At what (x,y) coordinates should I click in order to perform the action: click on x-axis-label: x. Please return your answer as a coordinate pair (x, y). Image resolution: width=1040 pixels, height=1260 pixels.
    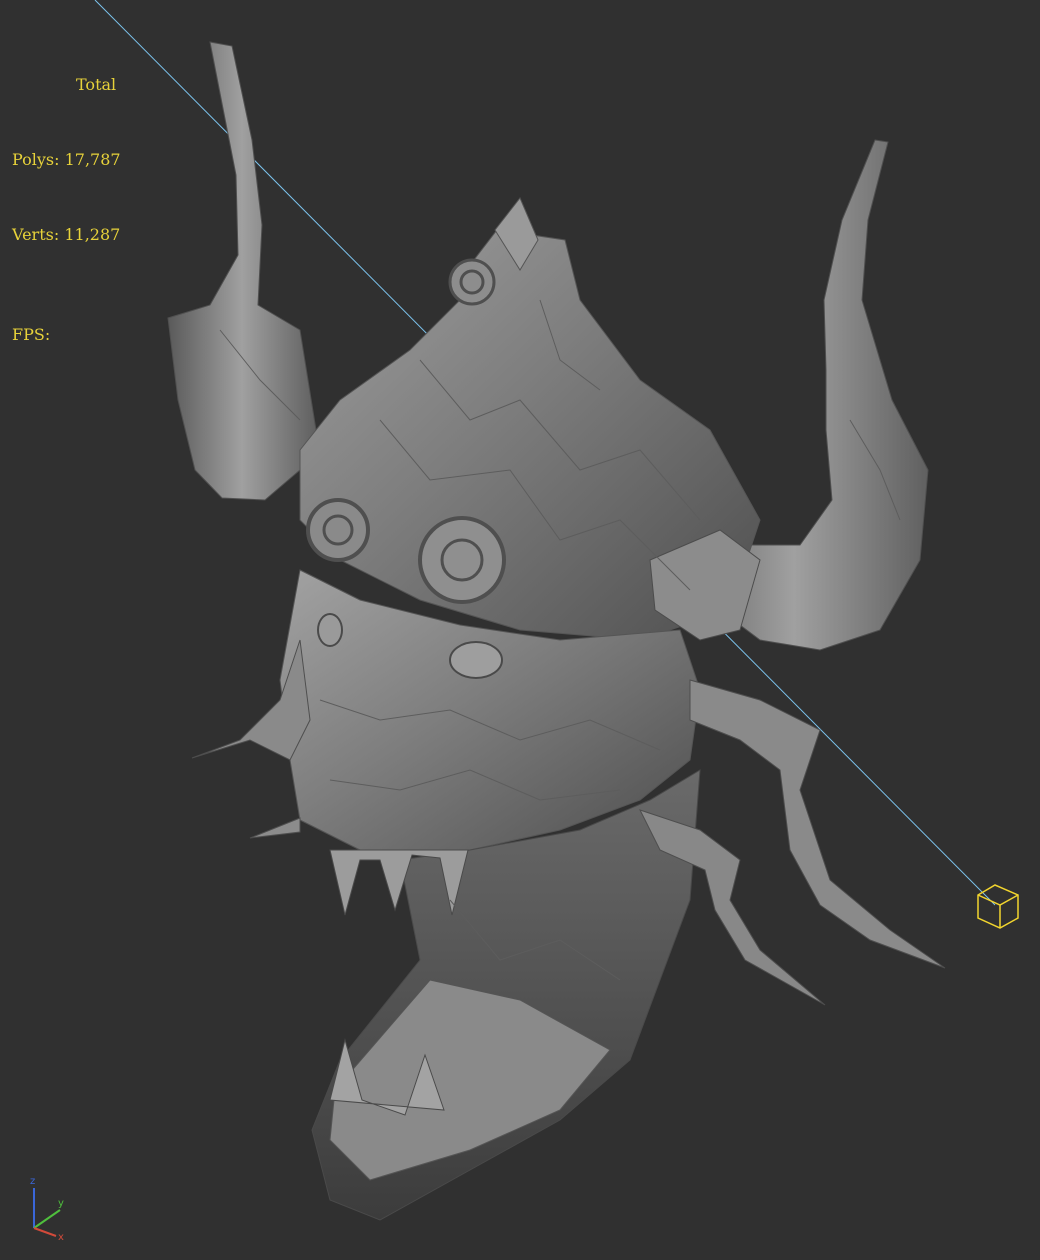
    Looking at the image, I should click on (61, 1237).